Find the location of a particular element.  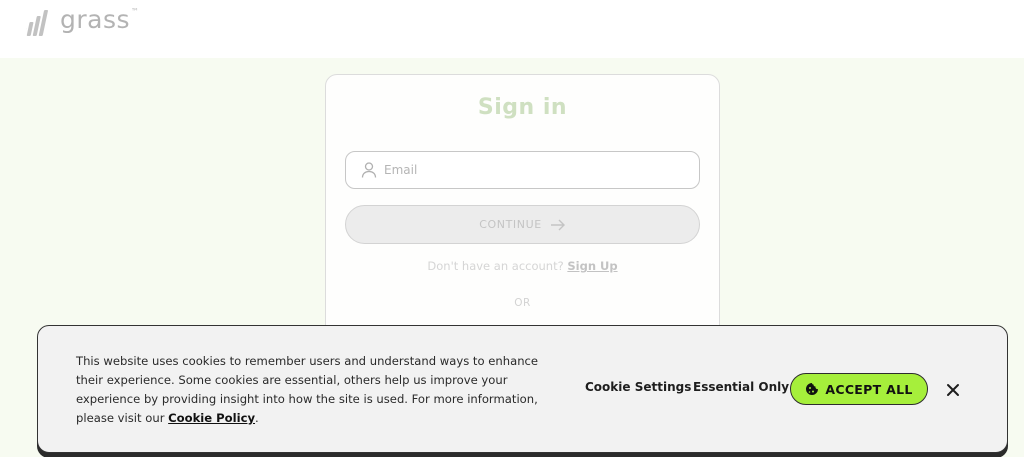

email-field is located at coordinates (522, 170).